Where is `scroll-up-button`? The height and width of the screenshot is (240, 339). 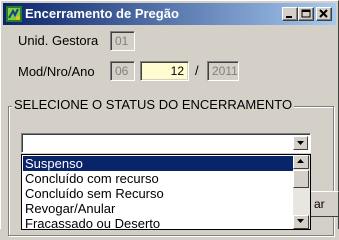 scroll-up-button is located at coordinates (301, 162).